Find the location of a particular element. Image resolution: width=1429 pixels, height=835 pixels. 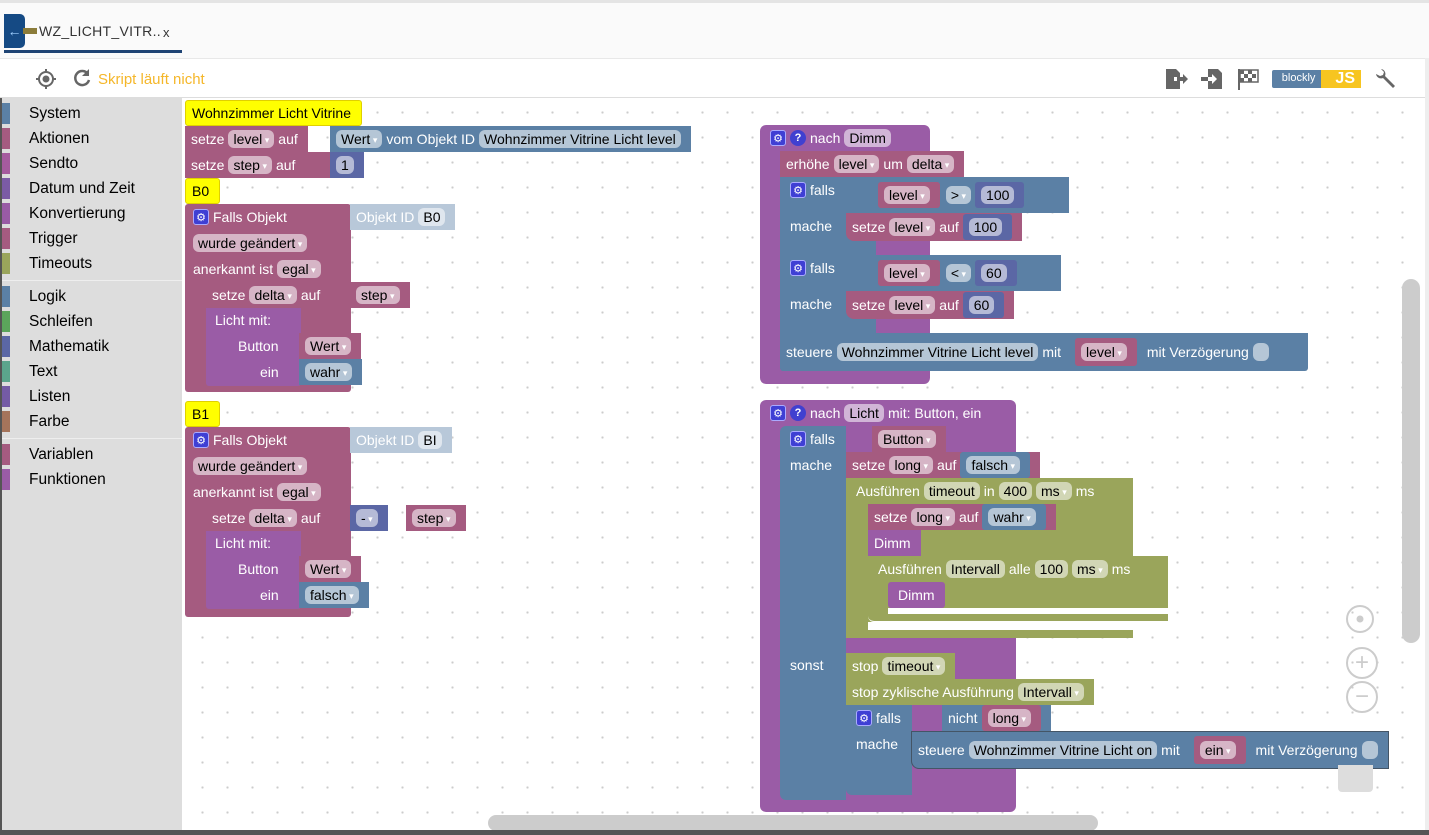

interval-dropdown: Intervall is located at coordinates (1050, 692).